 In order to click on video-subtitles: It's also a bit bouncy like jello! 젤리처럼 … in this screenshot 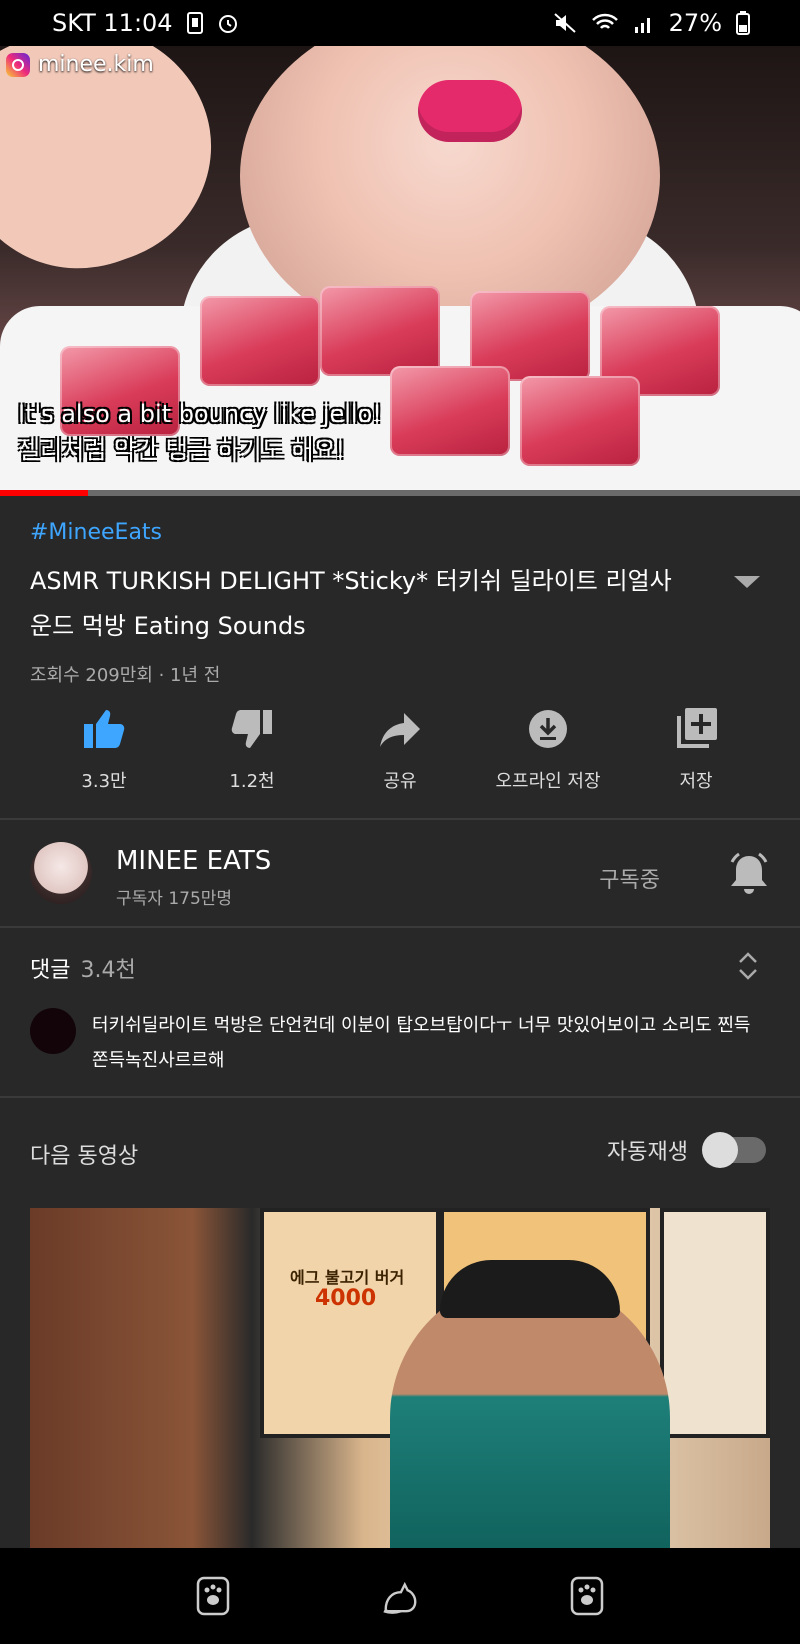, I will do `click(200, 432)`.